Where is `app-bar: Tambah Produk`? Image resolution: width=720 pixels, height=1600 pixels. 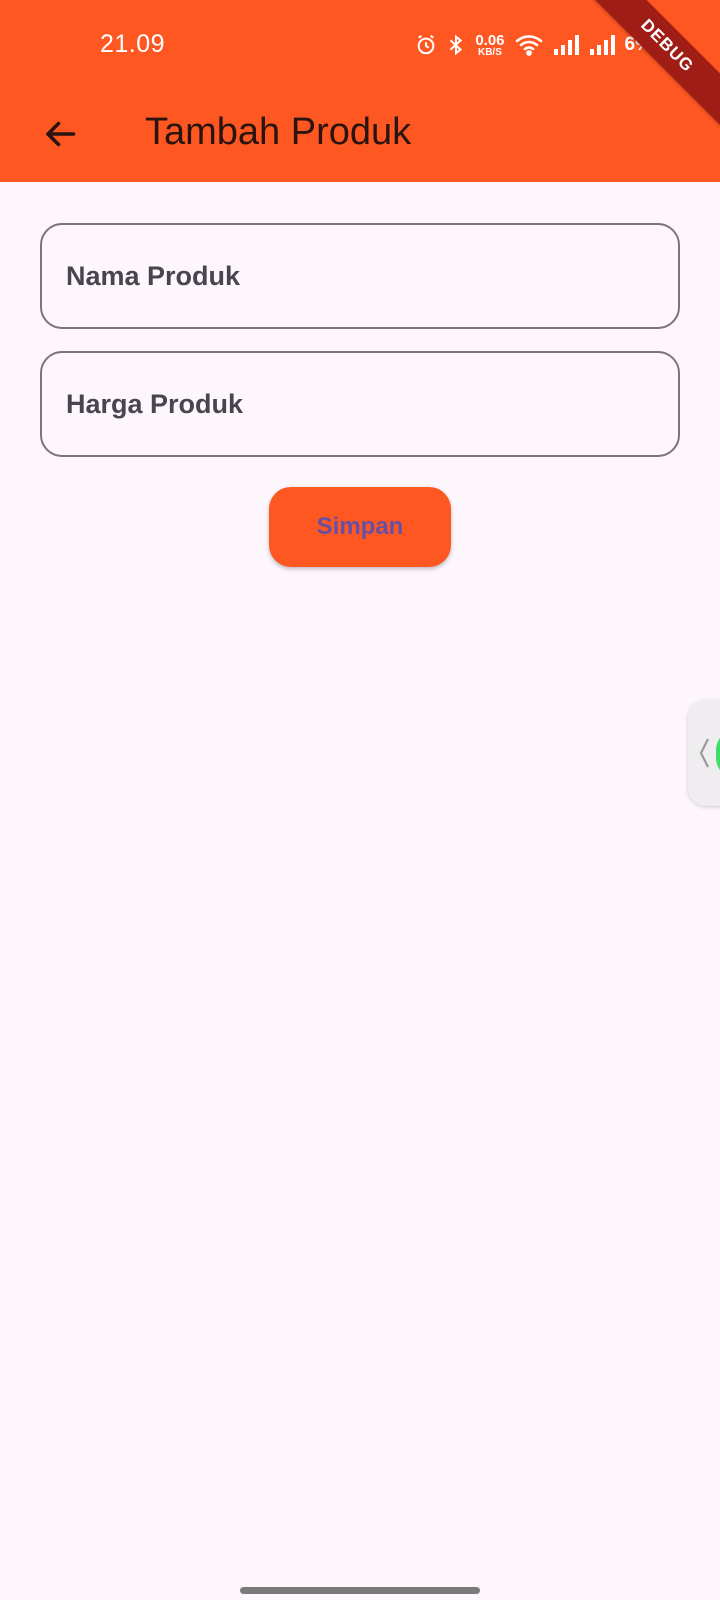 app-bar: Tambah Produk is located at coordinates (360, 136).